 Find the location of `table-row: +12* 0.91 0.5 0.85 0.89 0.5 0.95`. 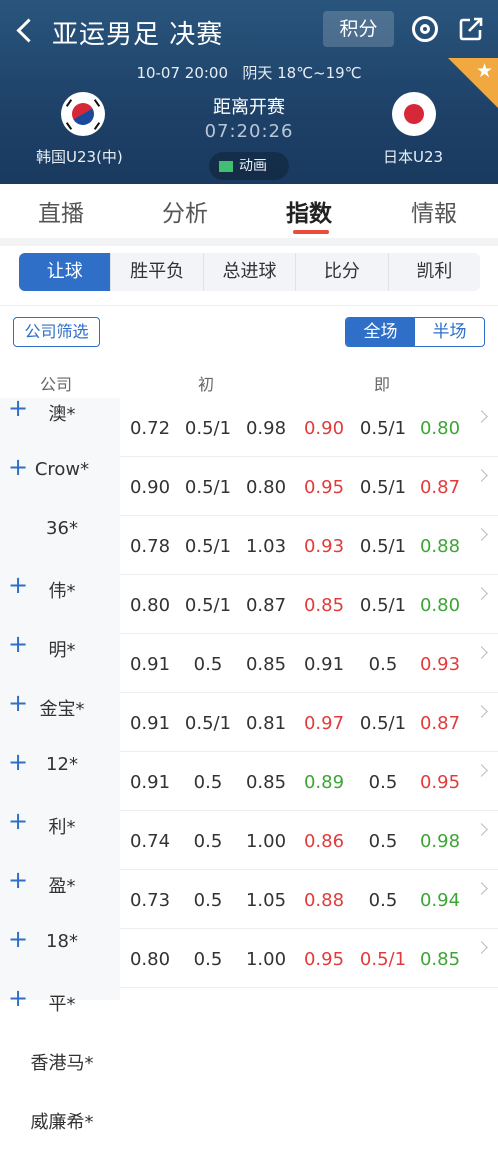

table-row: +12* 0.91 0.5 0.85 0.89 0.5 0.95 is located at coordinates (249, 779).